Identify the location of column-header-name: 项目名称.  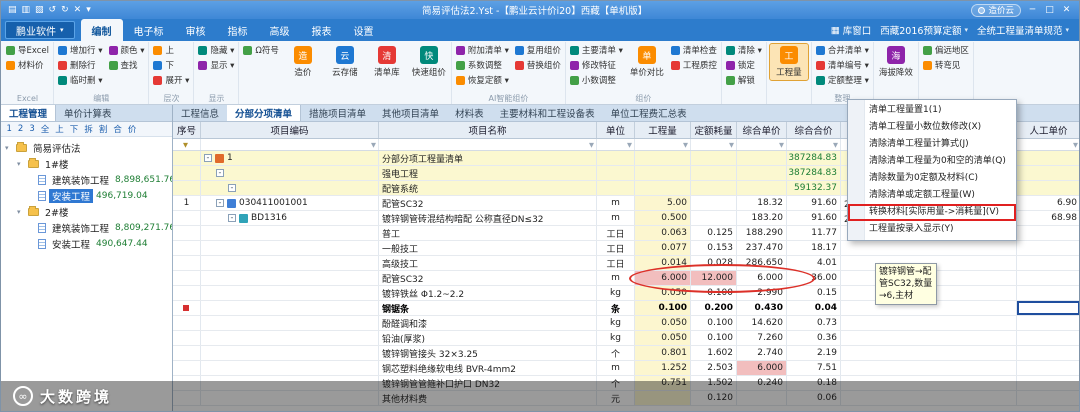
(488, 130).